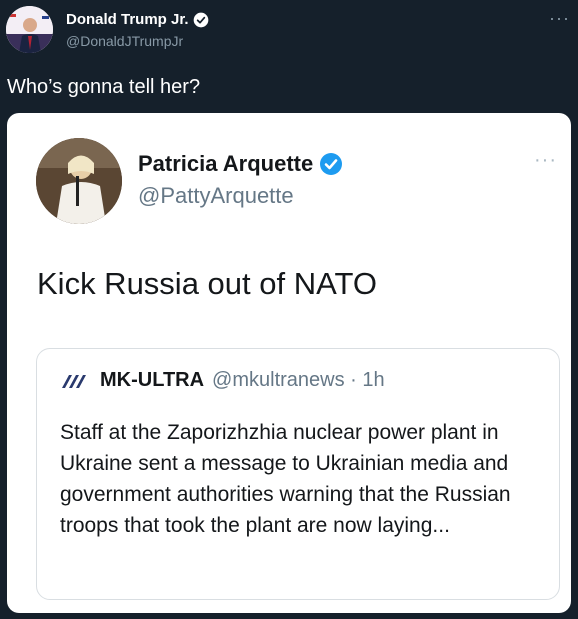 Image resolution: width=578 pixels, height=619 pixels. I want to click on author-name: Donald Trump Jr., so click(137, 19).